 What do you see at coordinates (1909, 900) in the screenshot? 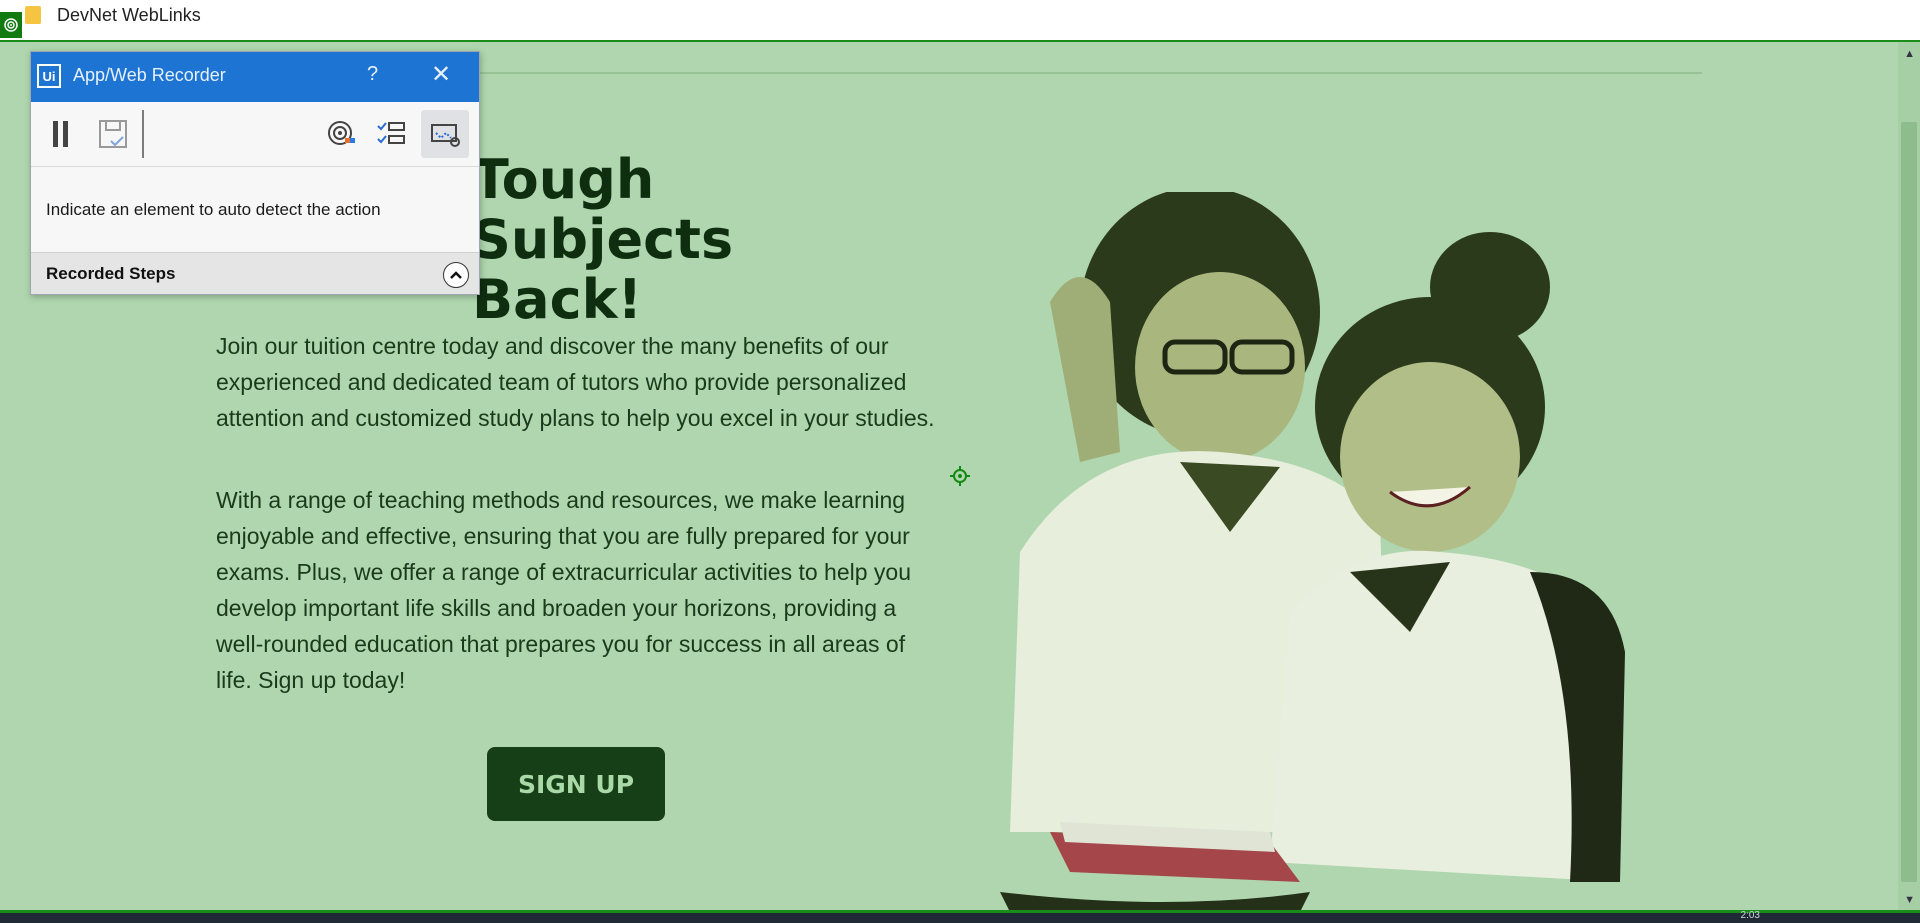
I see `scroll-down-icon: ▼` at bounding box center [1909, 900].